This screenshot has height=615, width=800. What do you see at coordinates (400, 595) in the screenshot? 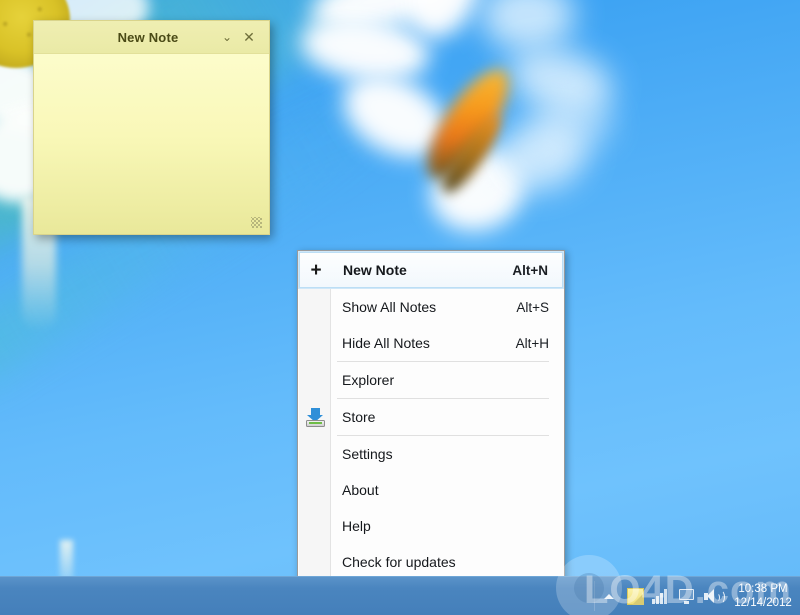
I see `taskbar: 10:38 PM 12/14/2012` at bounding box center [400, 595].